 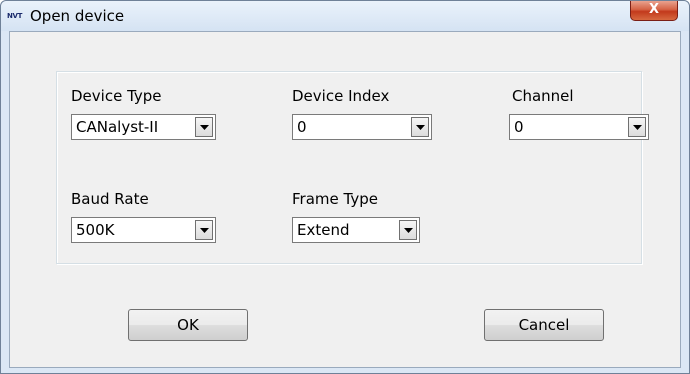 I want to click on channel-label: Channel, so click(x=543, y=96).